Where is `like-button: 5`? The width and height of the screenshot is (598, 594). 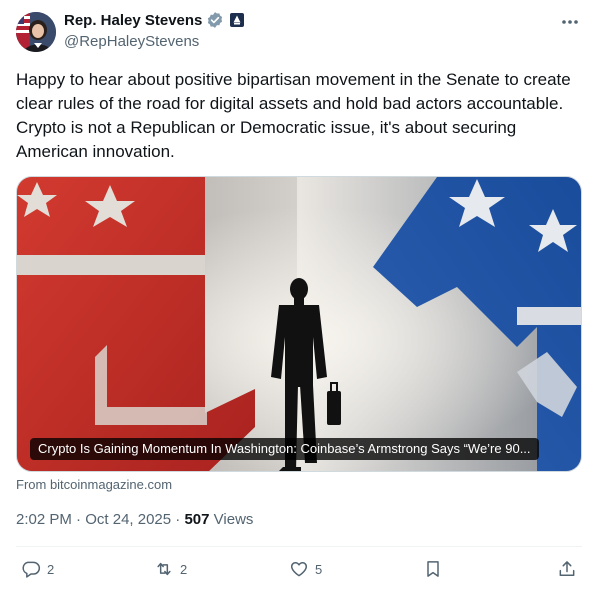 like-button: 5 is located at coordinates (305, 569).